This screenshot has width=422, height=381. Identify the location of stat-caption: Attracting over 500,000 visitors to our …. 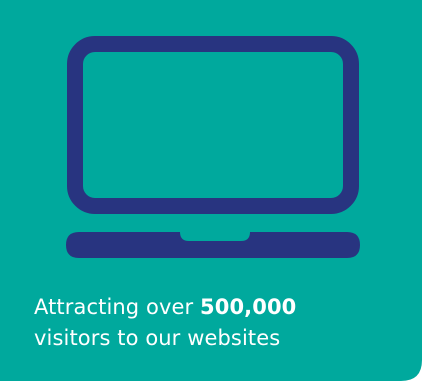
(214, 323).